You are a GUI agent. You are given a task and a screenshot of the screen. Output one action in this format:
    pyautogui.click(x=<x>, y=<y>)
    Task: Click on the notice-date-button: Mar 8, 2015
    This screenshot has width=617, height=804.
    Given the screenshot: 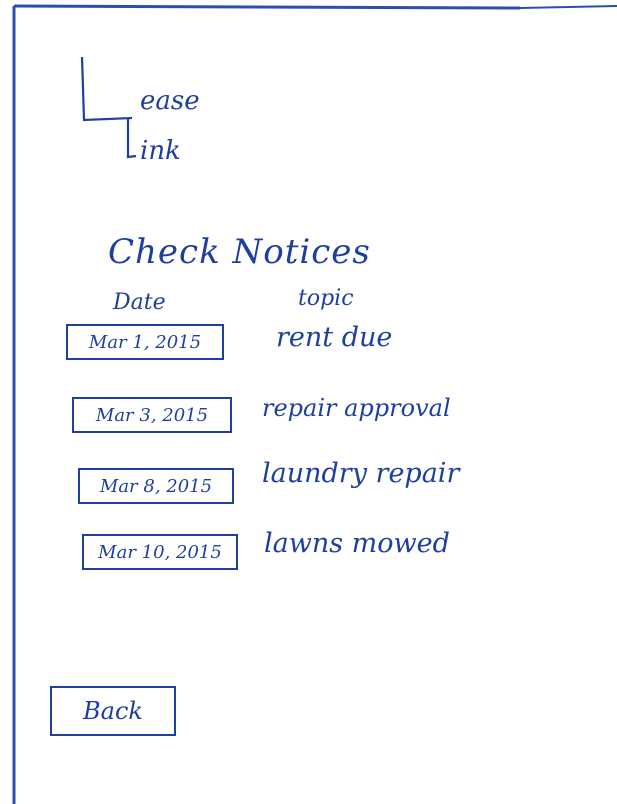 What is the action you would take?
    pyautogui.click(x=156, y=486)
    